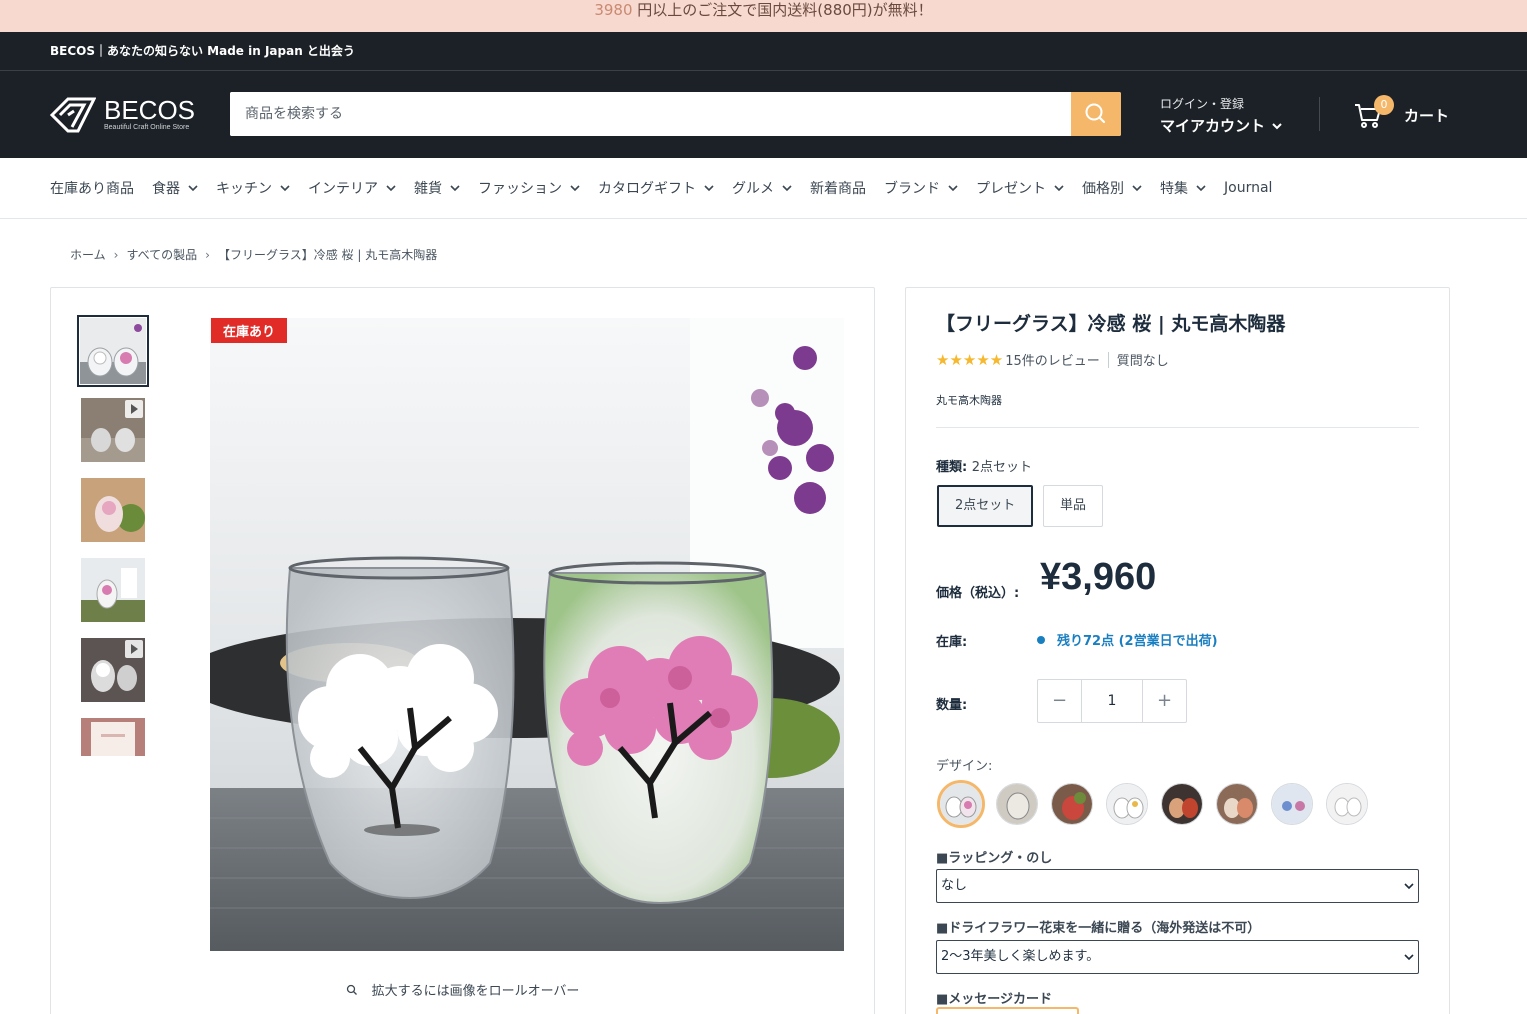 This screenshot has width=1527, height=1014. Describe the element at coordinates (1073, 506) in the screenshot. I see `variant-option-single: 単品` at that location.